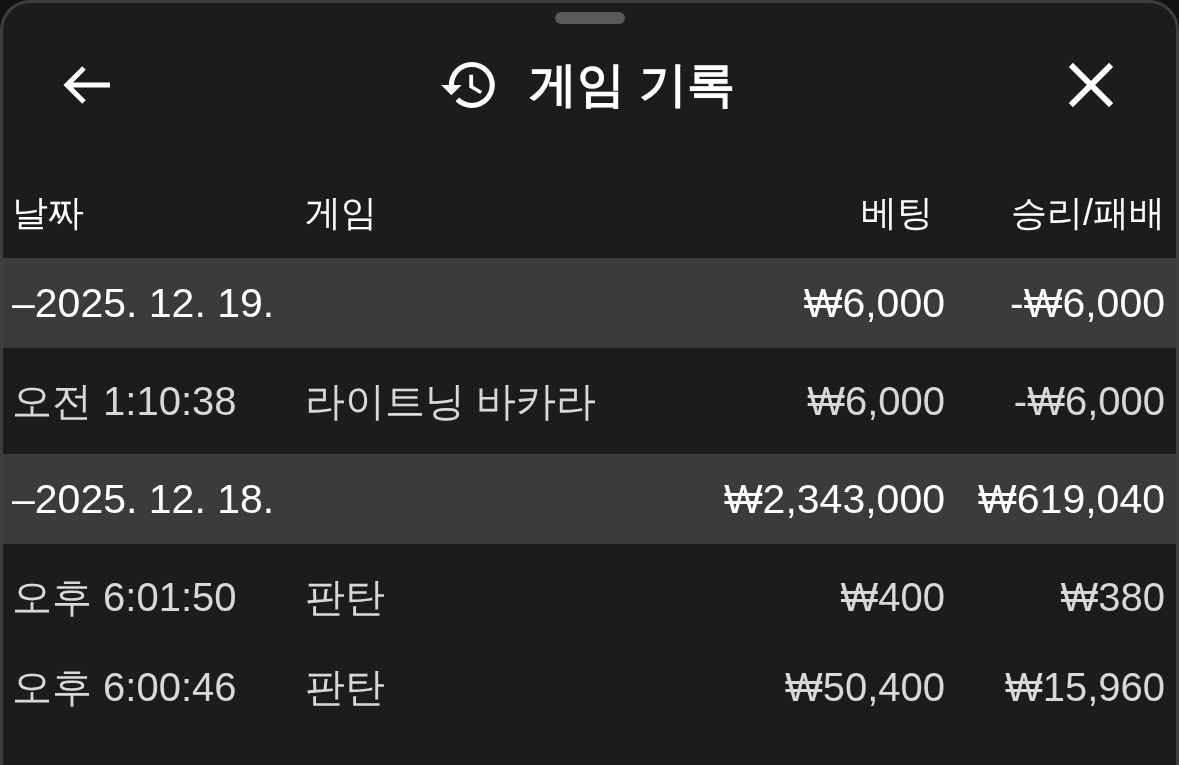  What do you see at coordinates (1091, 85) in the screenshot?
I see `close-icon` at bounding box center [1091, 85].